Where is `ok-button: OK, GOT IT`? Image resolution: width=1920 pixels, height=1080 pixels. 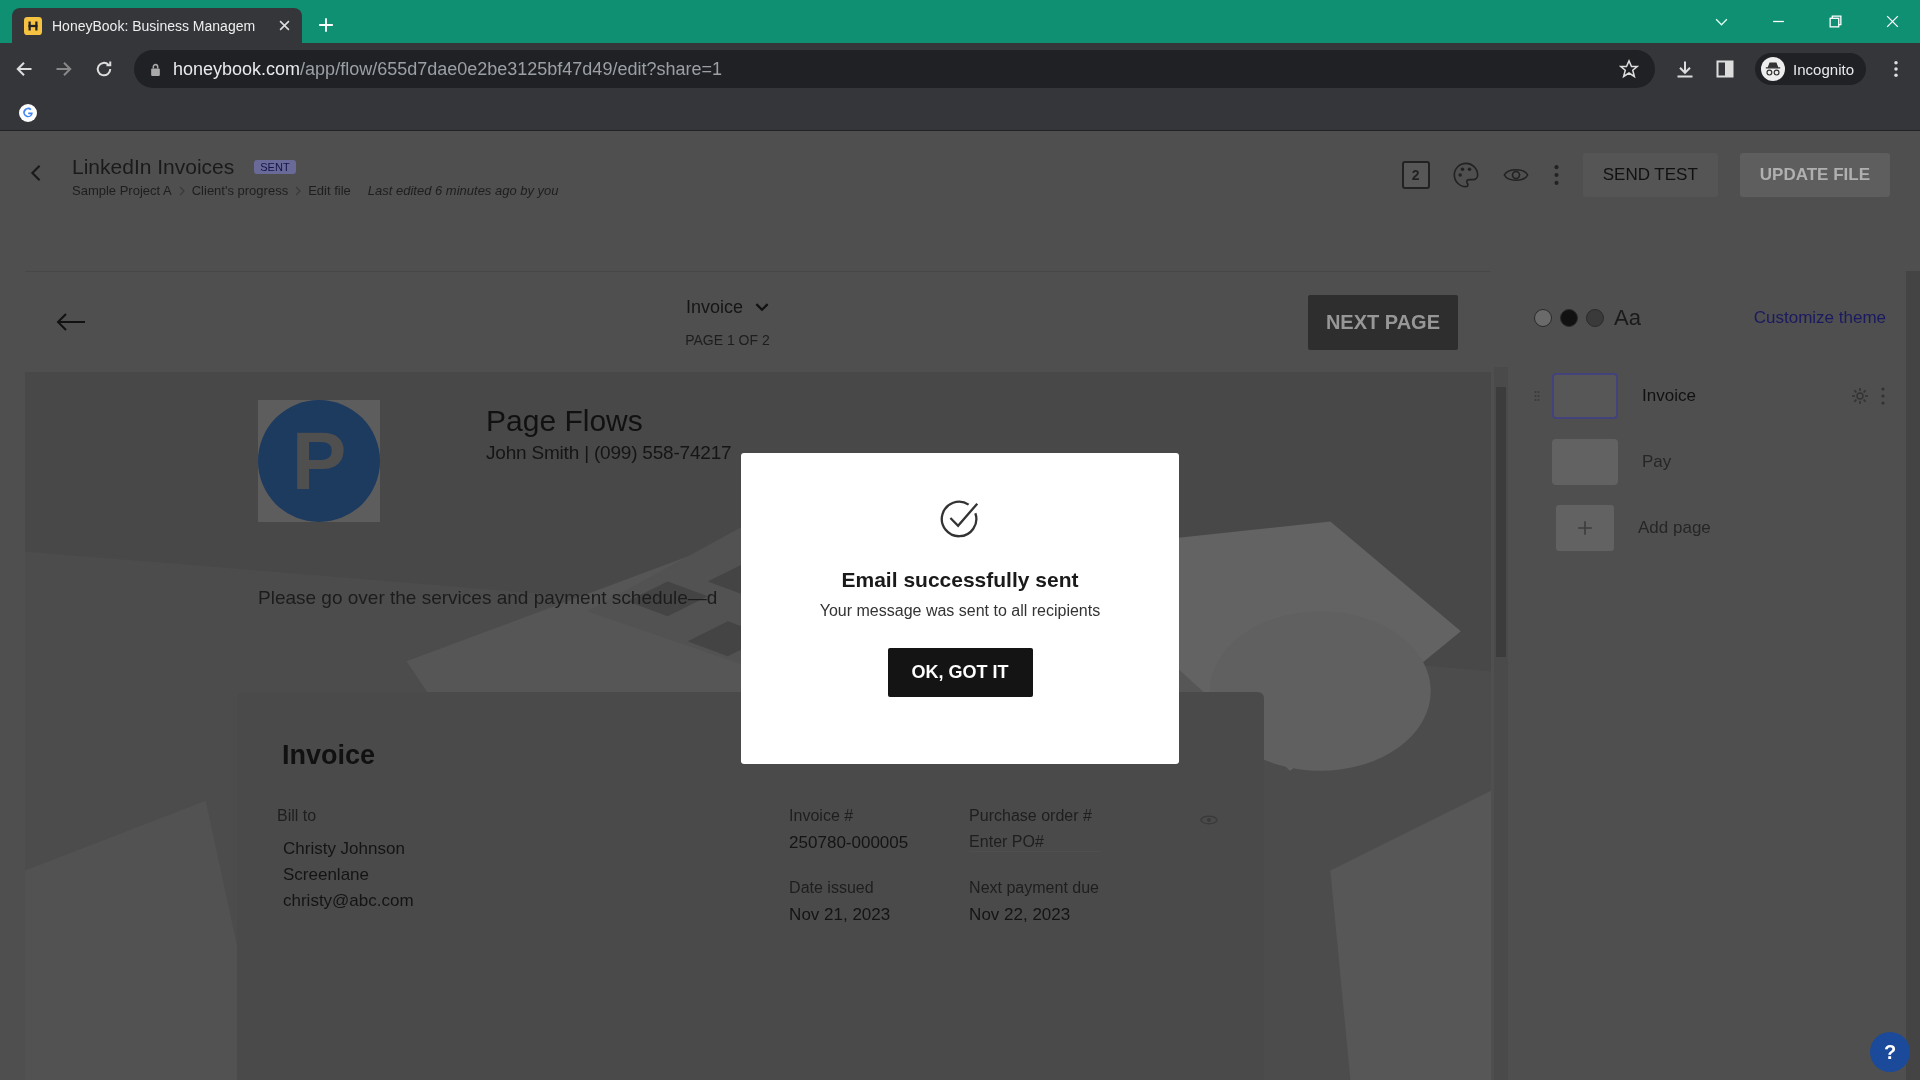 ok-button: OK, GOT IT is located at coordinates (960, 672).